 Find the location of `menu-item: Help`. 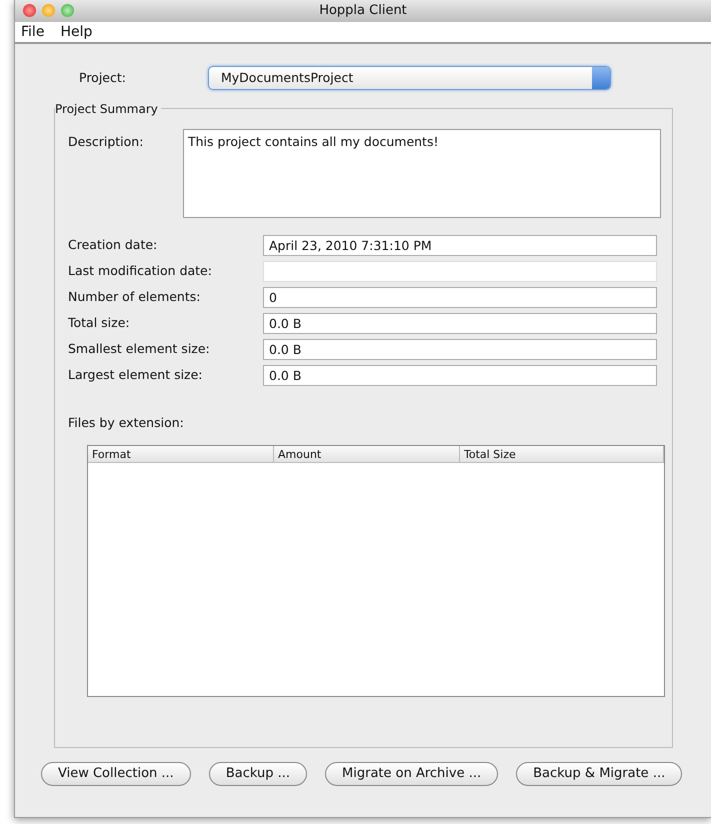

menu-item: Help is located at coordinates (76, 32).